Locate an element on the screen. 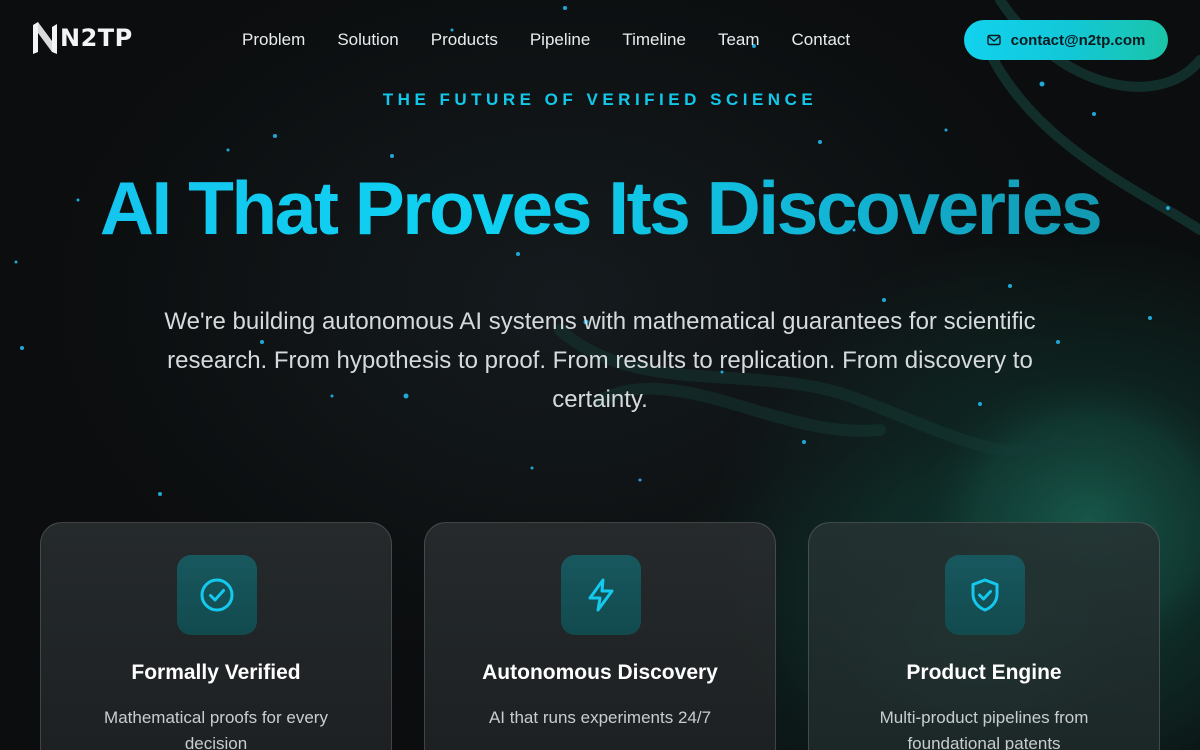 The width and height of the screenshot is (1200, 750). nav-link-problem: Problem is located at coordinates (273, 40).